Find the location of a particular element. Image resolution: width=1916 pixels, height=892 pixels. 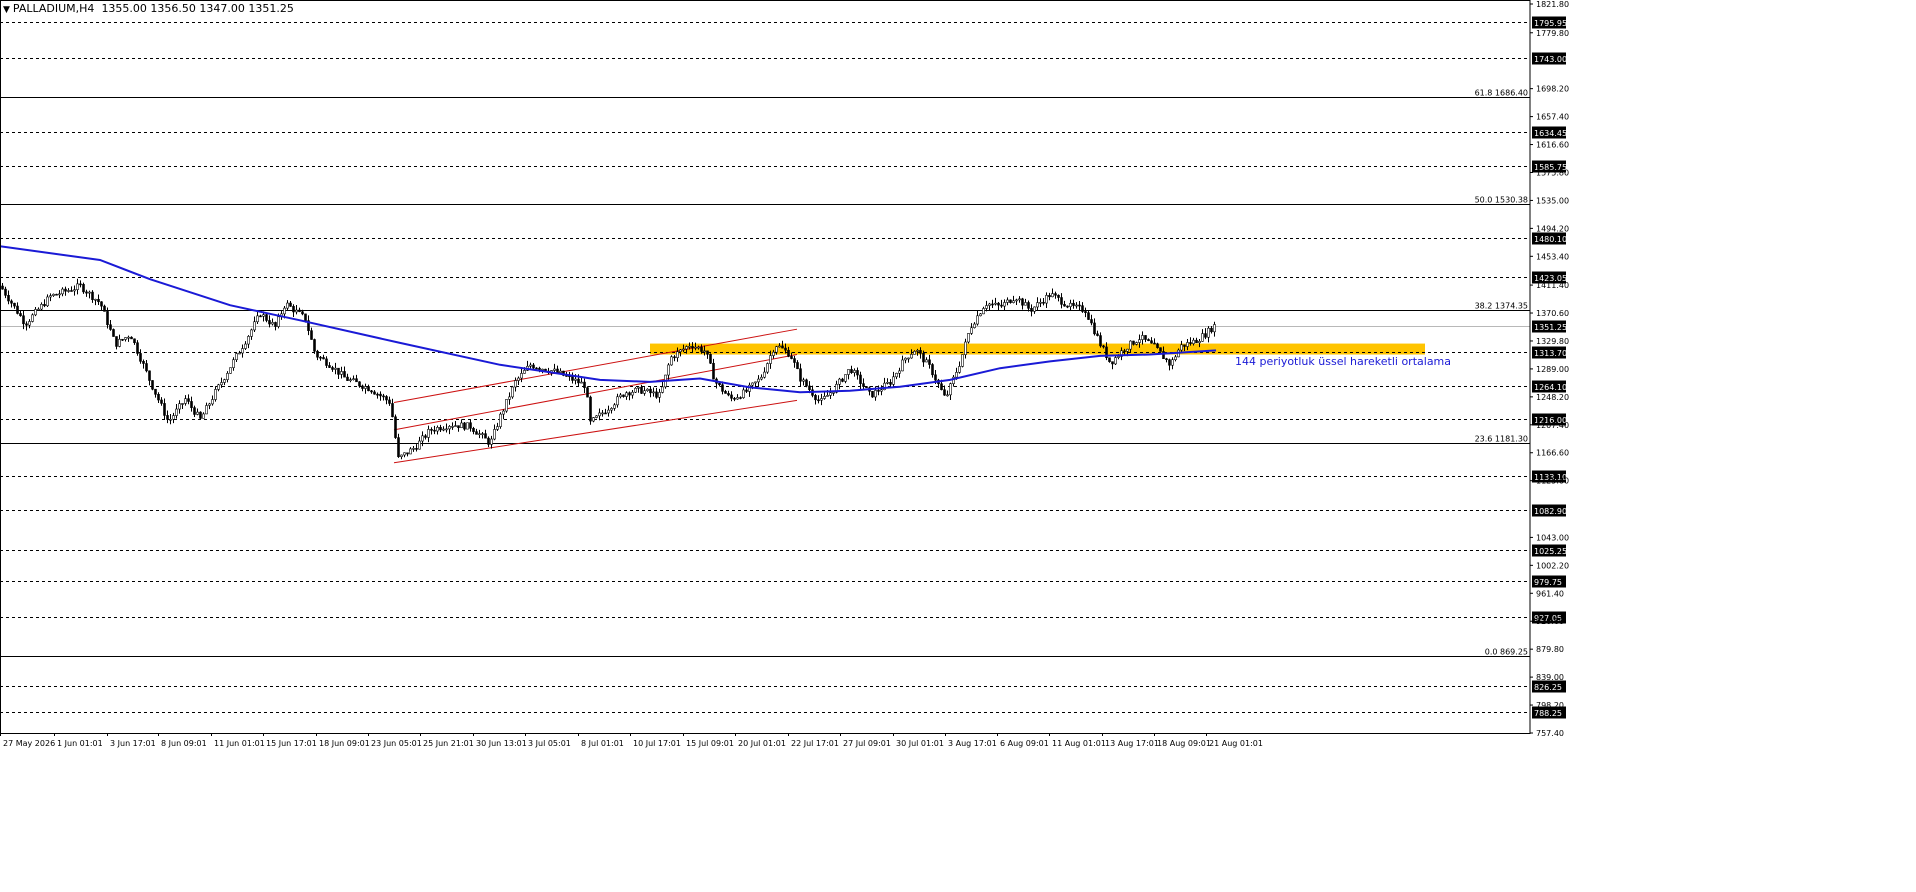

x-tick-label: 3 Aug 17:01 is located at coordinates (972, 743).